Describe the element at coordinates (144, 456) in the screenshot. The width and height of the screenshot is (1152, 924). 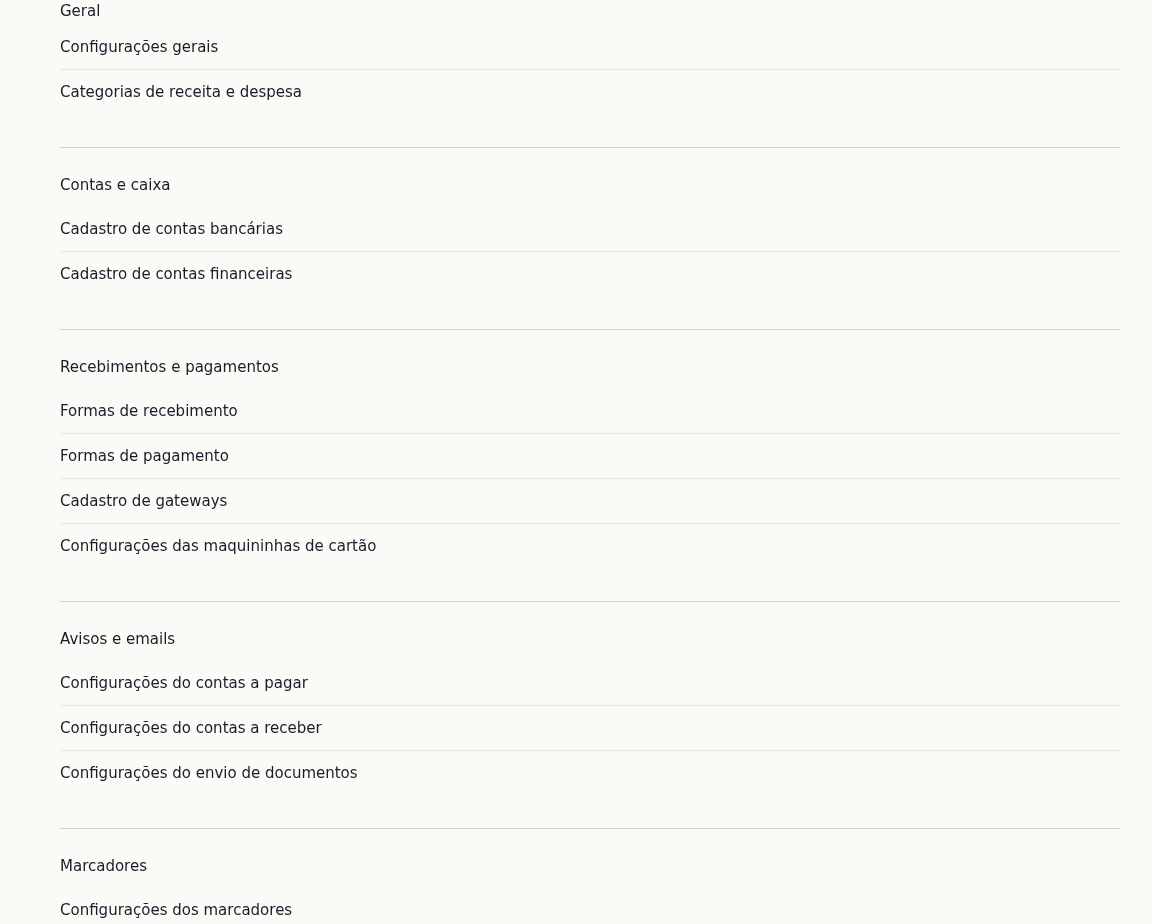
I see `settings-link: Formas de pagamento` at that location.